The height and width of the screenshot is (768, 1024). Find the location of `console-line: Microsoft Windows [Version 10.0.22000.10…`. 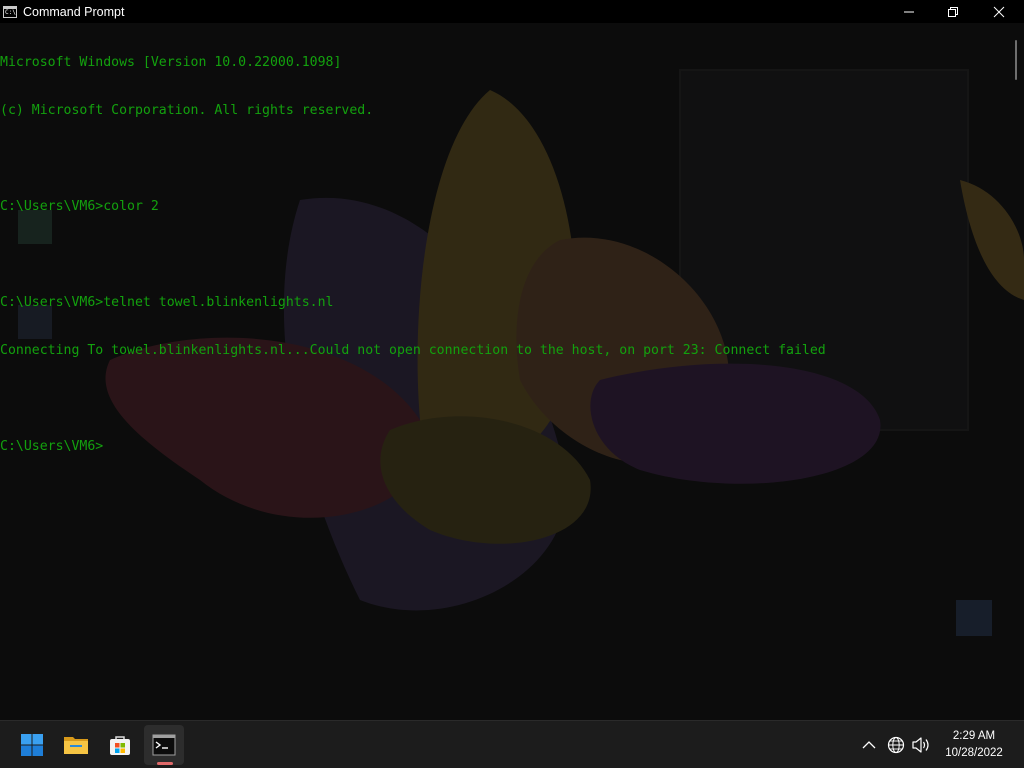

console-line: Microsoft Windows [Version 10.0.22000.10… is located at coordinates (171, 62).